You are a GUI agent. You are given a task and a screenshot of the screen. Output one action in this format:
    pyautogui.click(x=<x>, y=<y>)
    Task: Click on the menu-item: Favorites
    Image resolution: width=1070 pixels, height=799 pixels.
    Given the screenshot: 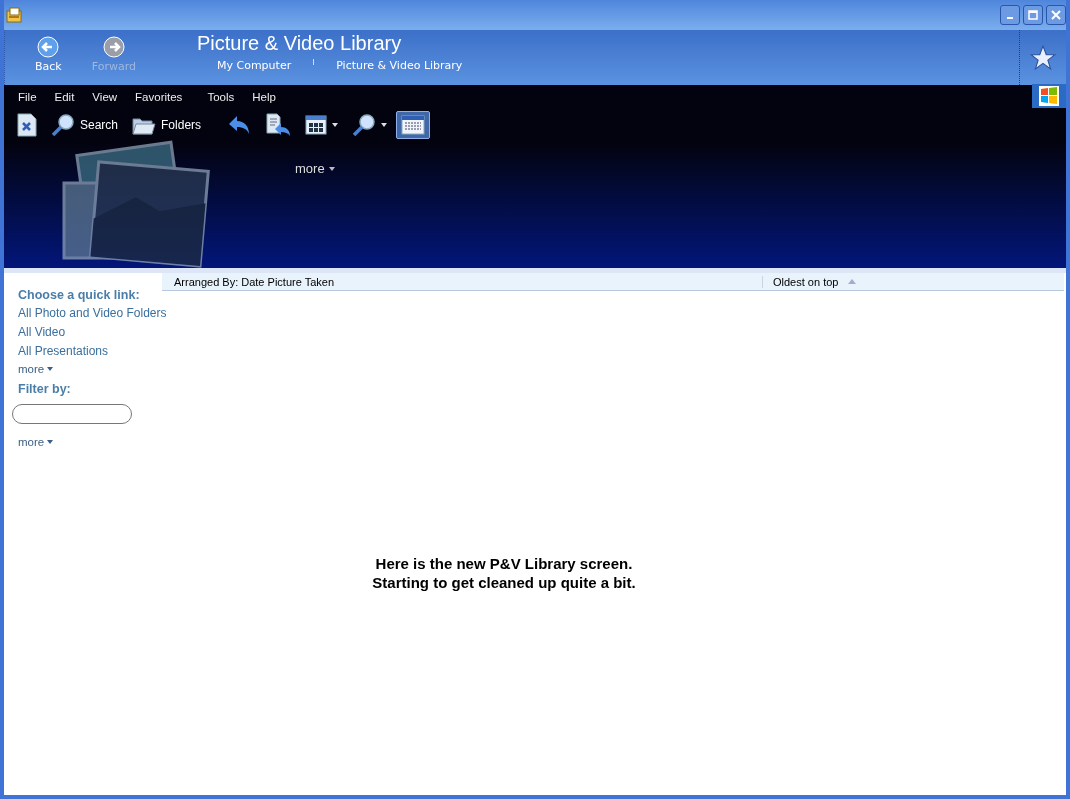 What is the action you would take?
    pyautogui.click(x=171, y=96)
    